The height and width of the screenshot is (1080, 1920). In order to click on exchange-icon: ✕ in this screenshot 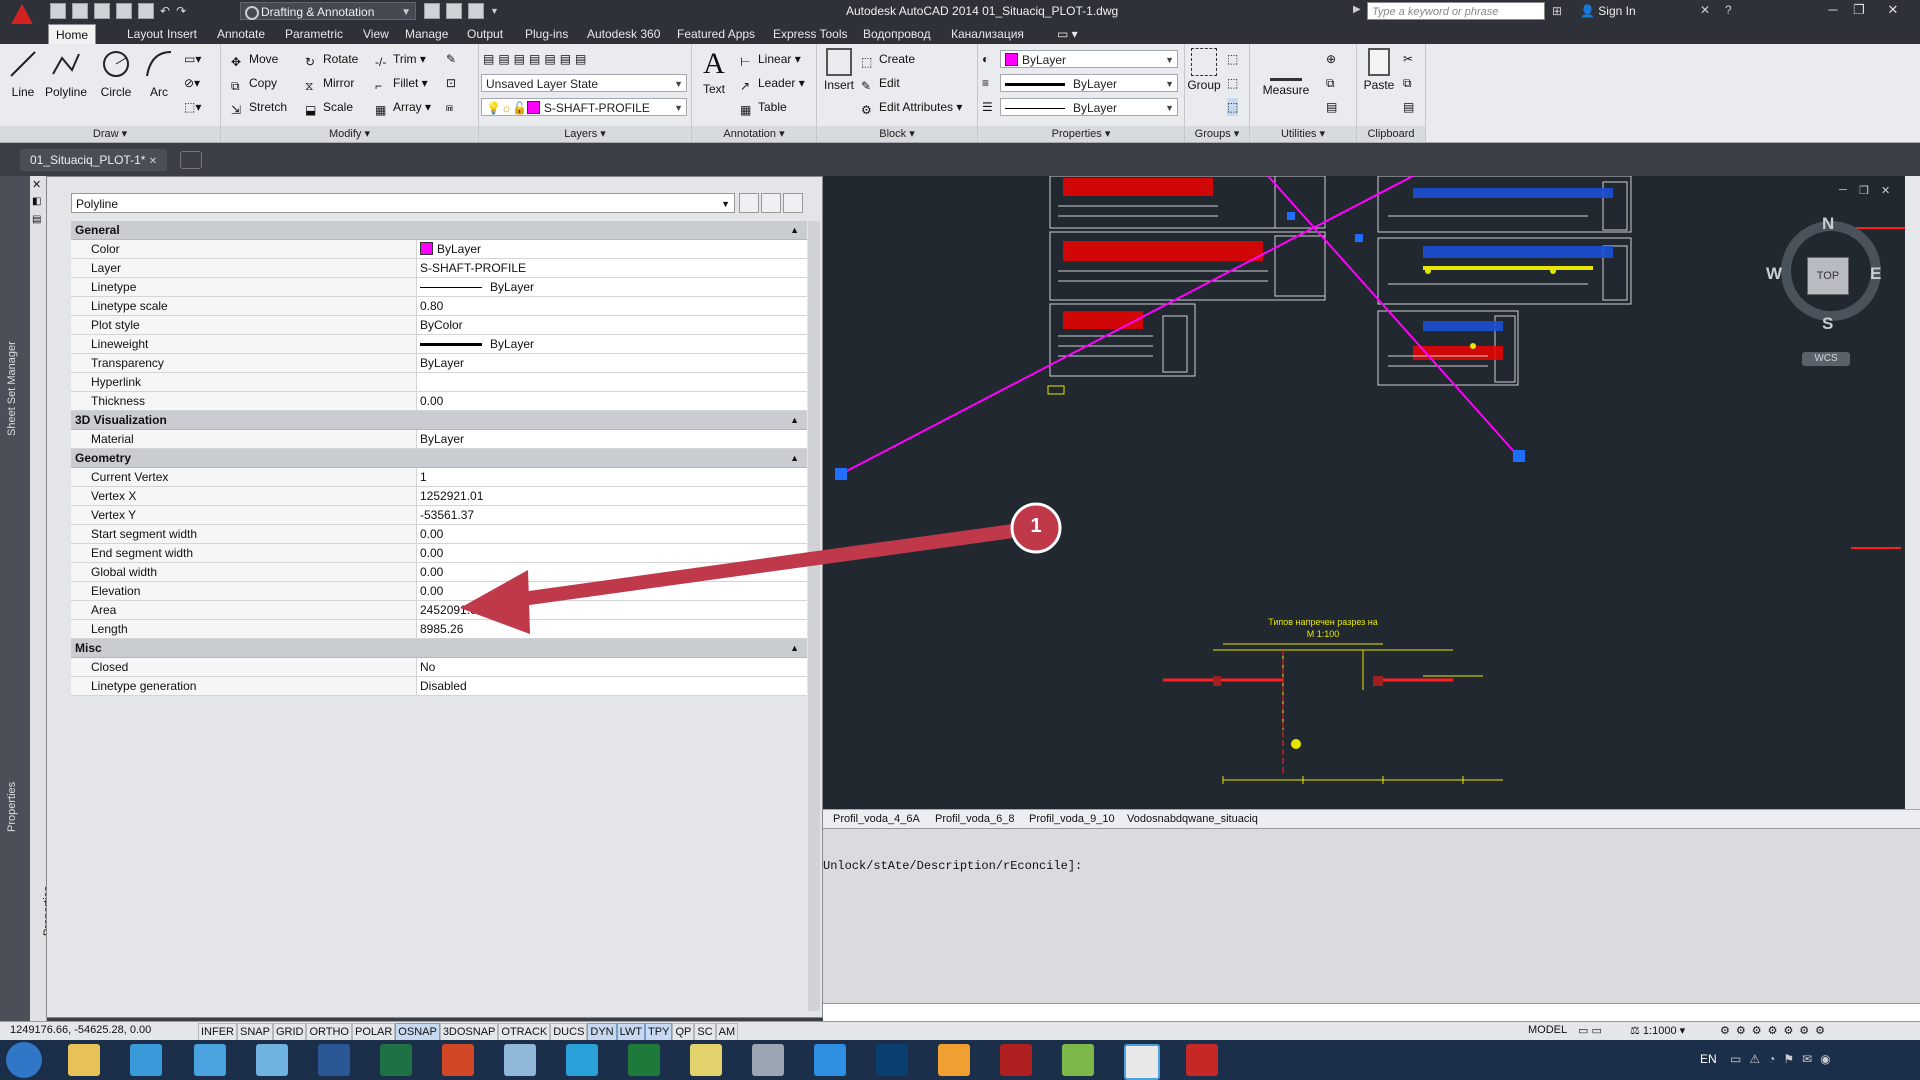, I will do `click(1705, 10)`.